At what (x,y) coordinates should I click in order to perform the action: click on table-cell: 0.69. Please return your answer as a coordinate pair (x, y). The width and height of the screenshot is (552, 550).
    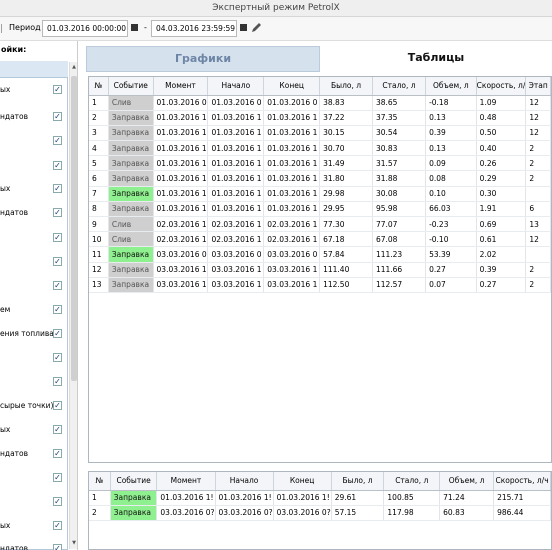
    Looking at the image, I should click on (501, 224).